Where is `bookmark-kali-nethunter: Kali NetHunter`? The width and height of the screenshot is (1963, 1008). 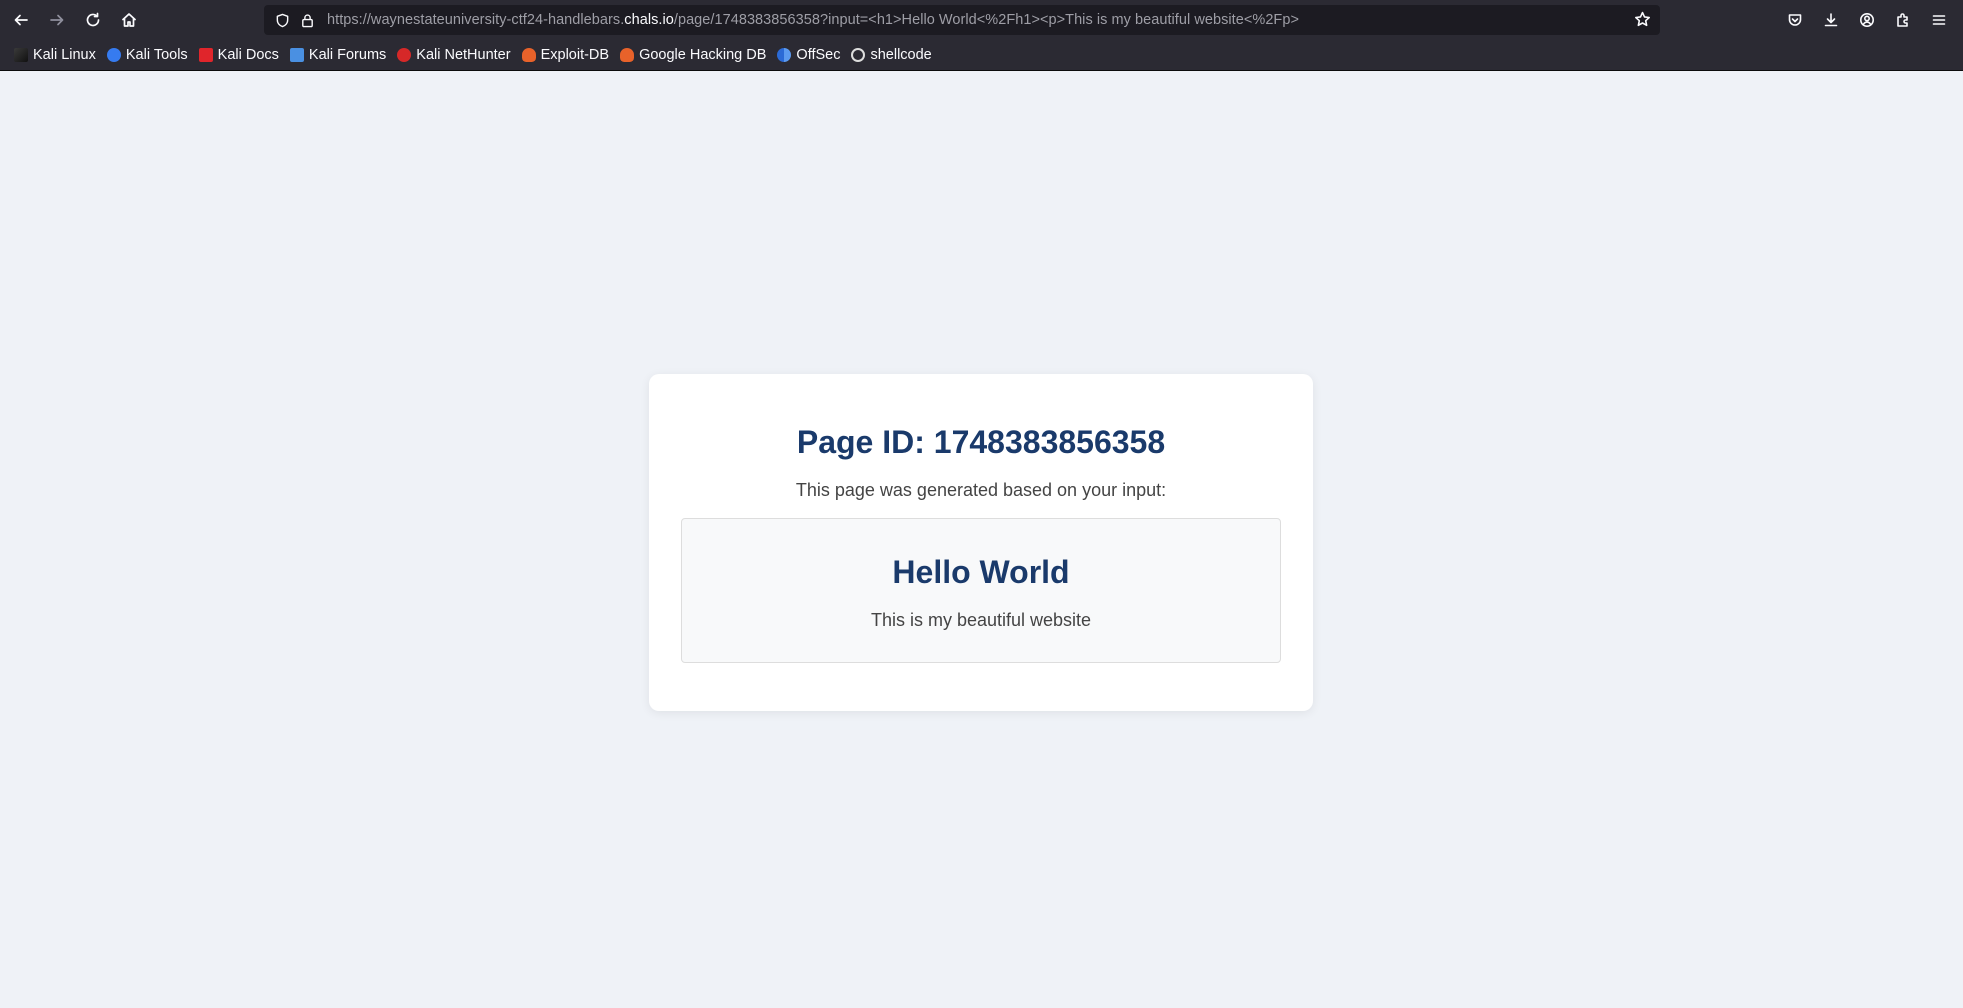 bookmark-kali-nethunter: Kali NetHunter is located at coordinates (453, 55).